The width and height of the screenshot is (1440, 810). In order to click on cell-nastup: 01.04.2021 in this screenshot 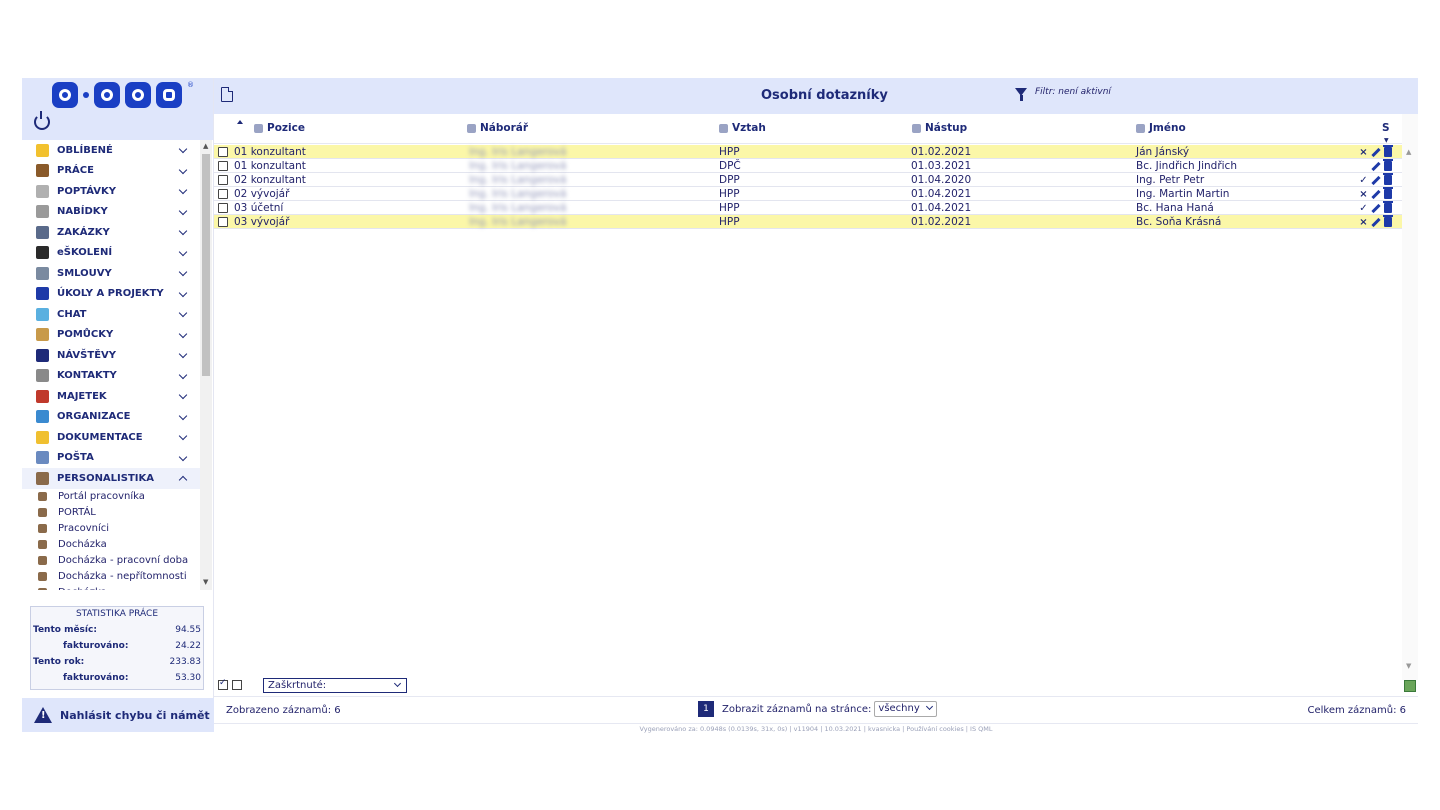, I will do `click(941, 194)`.